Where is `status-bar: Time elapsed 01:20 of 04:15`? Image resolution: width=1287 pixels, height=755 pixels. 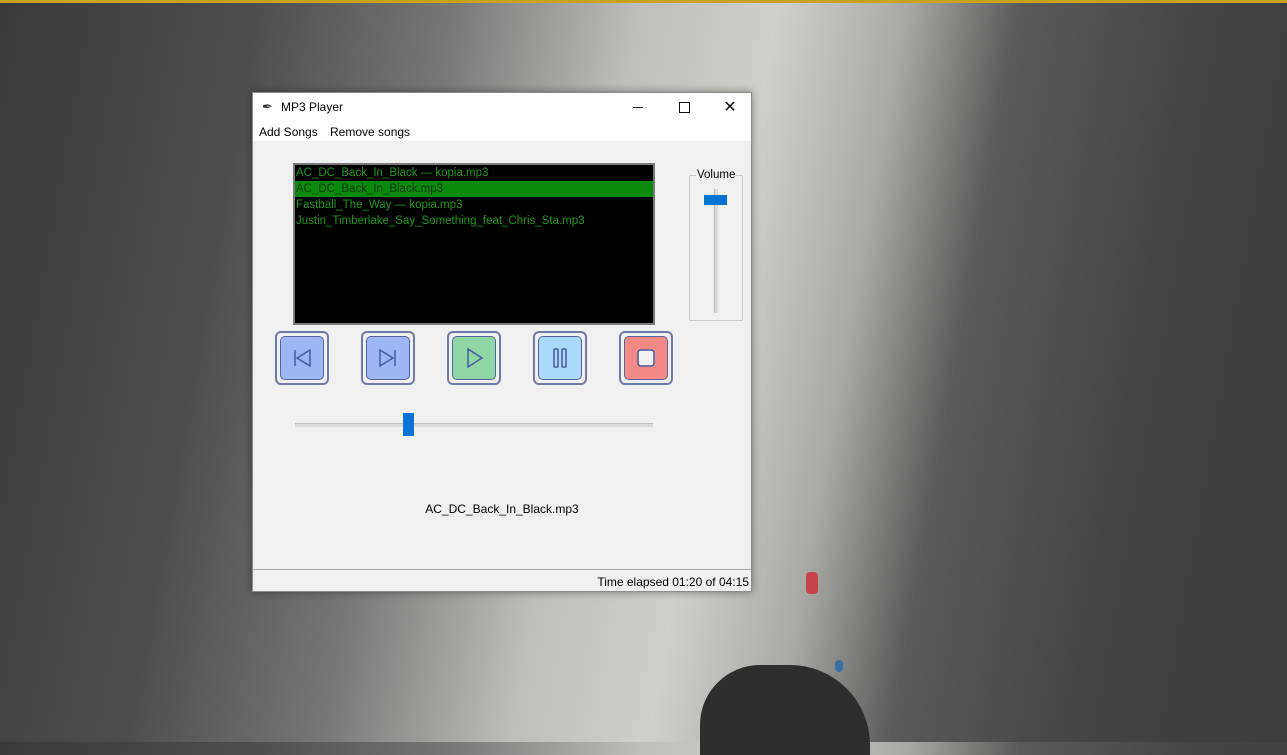 status-bar: Time elapsed 01:20 of 04:15 is located at coordinates (502, 580).